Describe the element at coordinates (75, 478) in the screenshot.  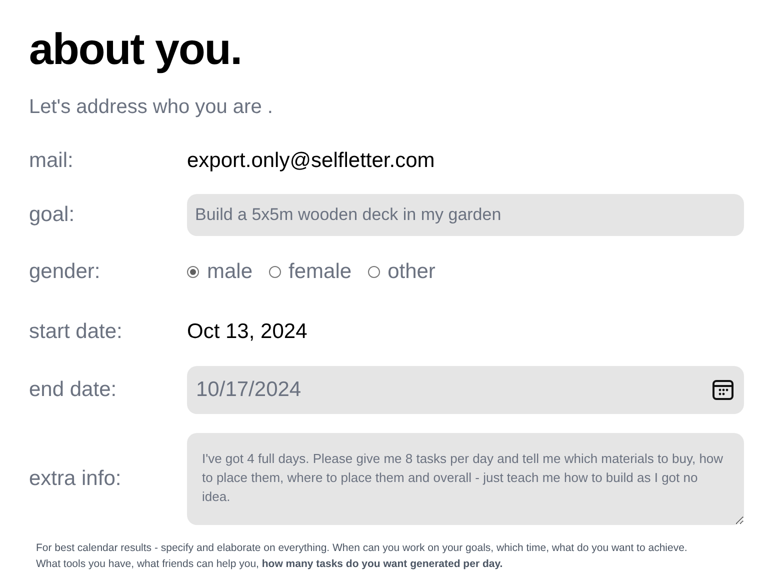
I see `field-label: extra info:` at that location.